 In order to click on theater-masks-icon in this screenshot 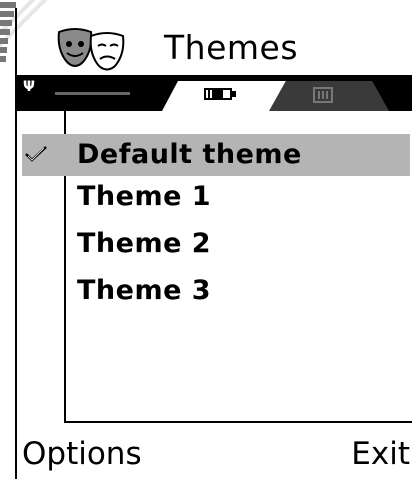, I will do `click(91, 49)`.